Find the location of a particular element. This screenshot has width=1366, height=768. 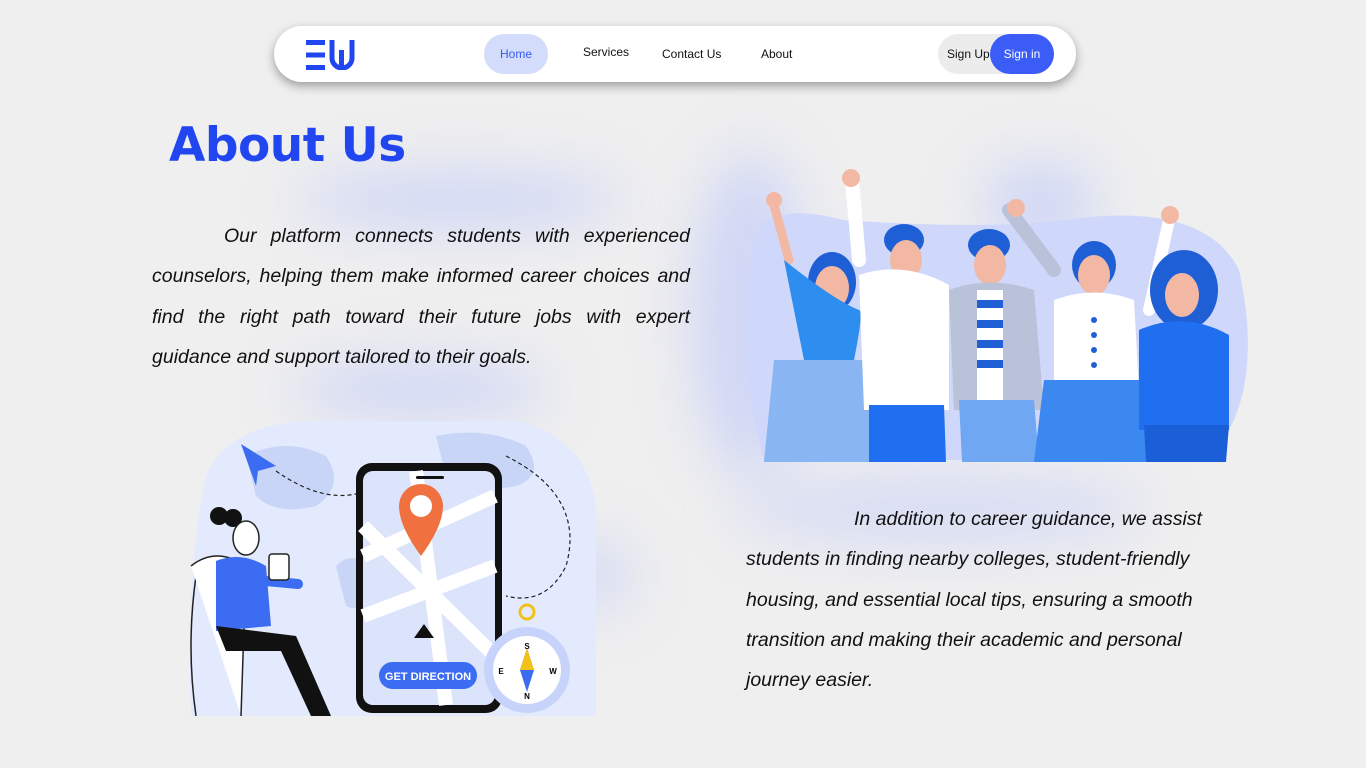

sign-up-button: Sign Up is located at coordinates (968, 54).